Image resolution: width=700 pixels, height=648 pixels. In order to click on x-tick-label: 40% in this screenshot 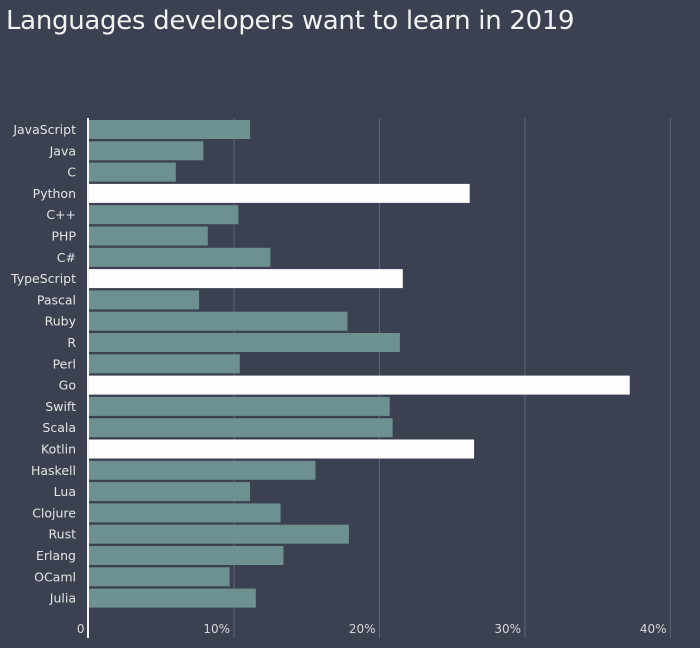, I will do `click(653, 629)`.